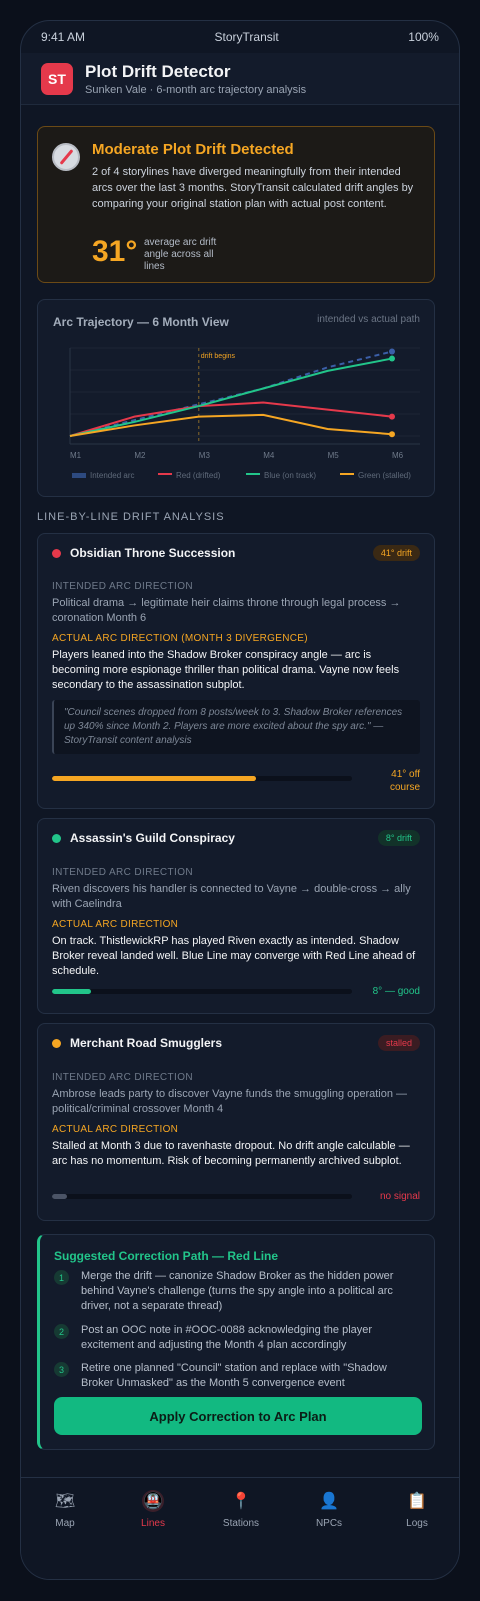 This screenshot has width=480, height=1601. I want to click on correction-title: Suggested Correction Path — Red Line, so click(166, 1256).